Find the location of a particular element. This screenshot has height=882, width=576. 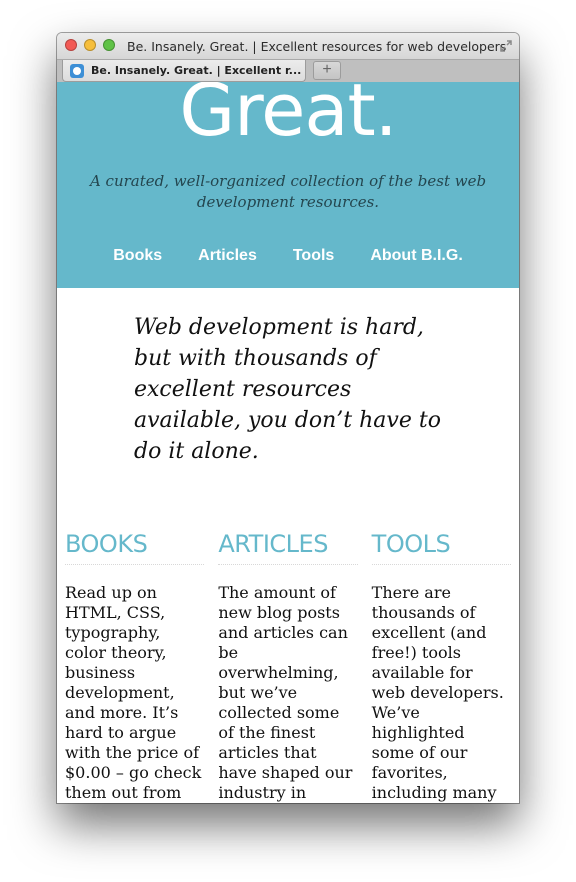

main-nav: Books Articles Tools About B.I.G. is located at coordinates (288, 256).